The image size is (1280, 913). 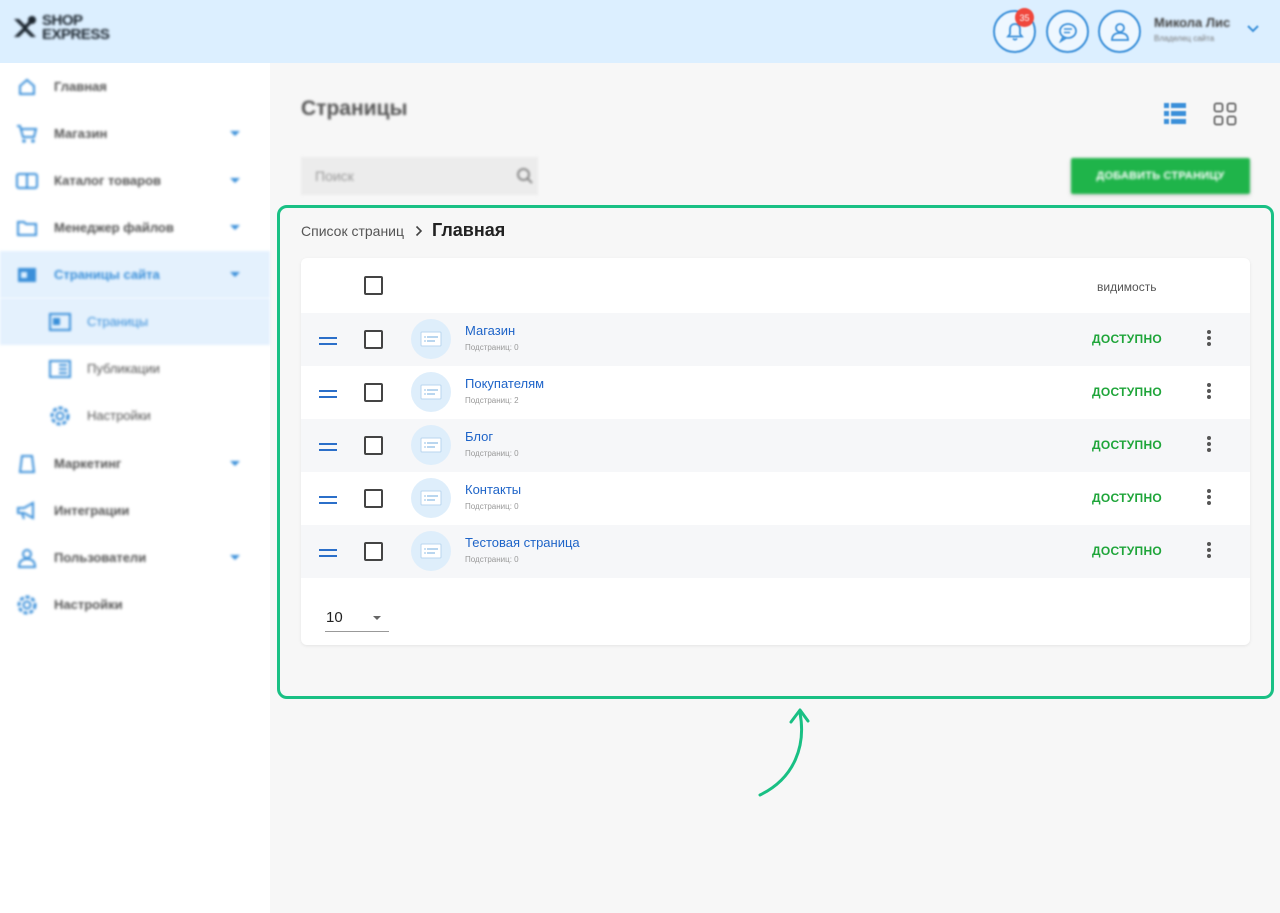 I want to click on logo-line2: EXPRESS, so click(x=76, y=34).